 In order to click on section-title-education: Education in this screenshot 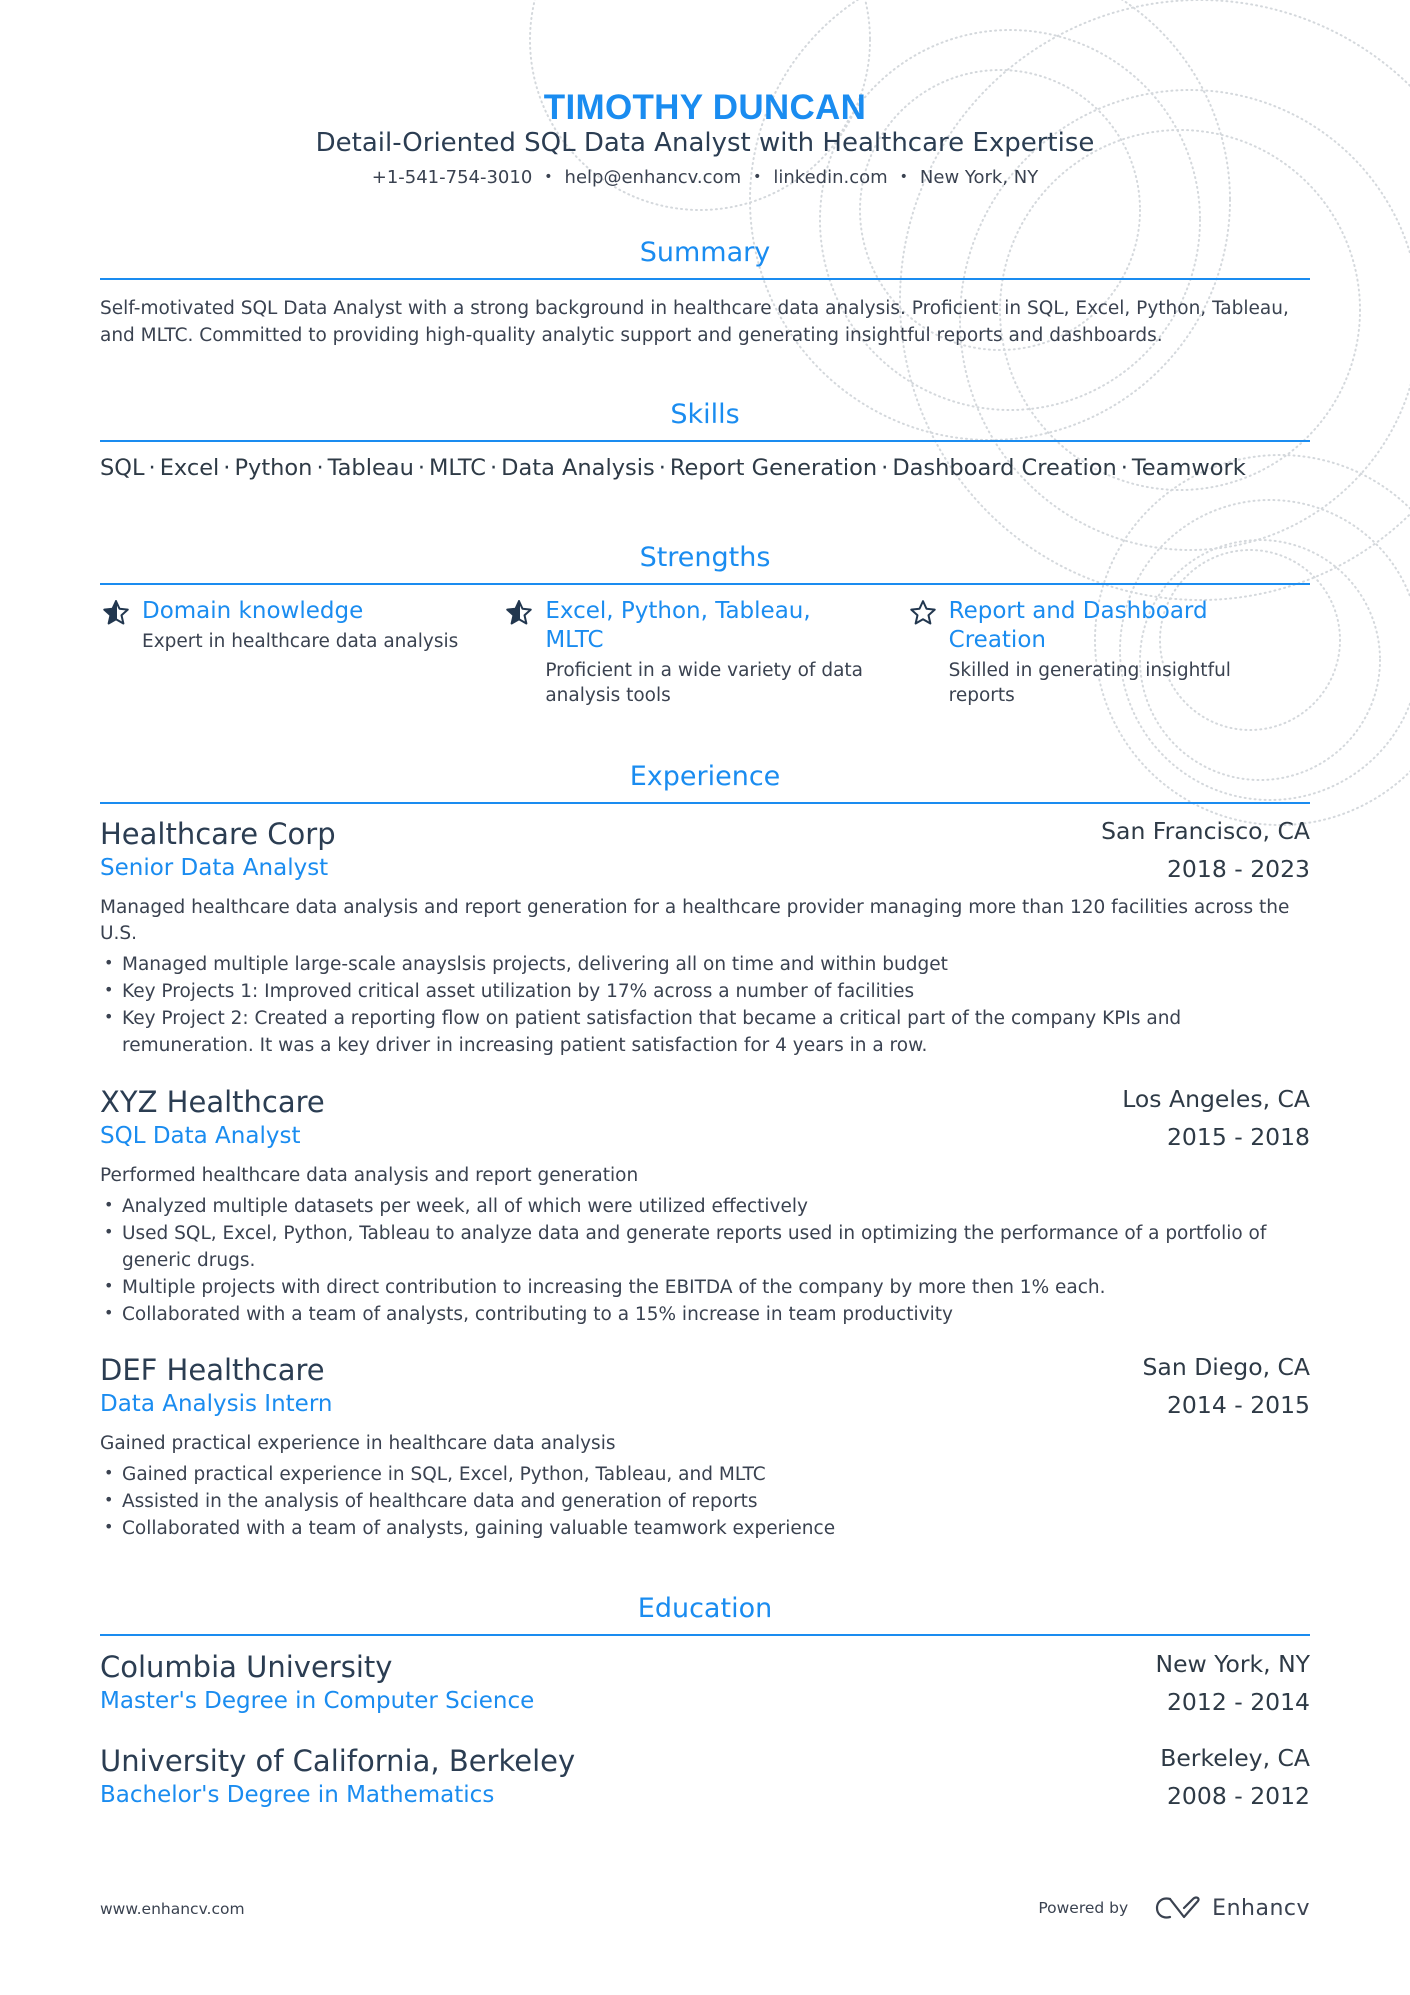, I will do `click(705, 1608)`.